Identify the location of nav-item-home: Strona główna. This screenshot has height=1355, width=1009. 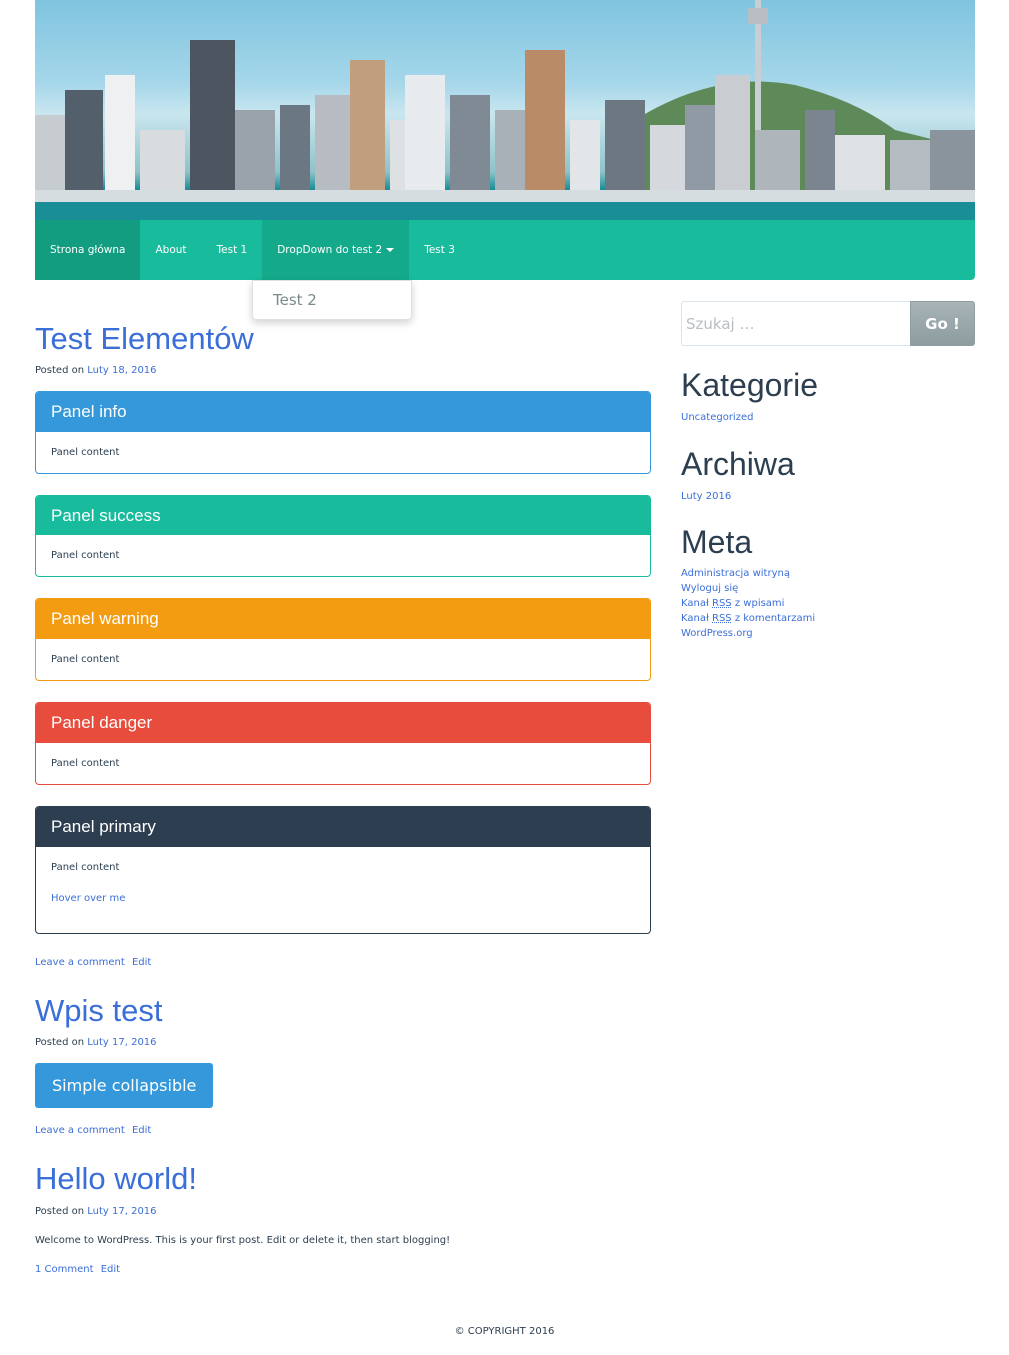
(88, 250).